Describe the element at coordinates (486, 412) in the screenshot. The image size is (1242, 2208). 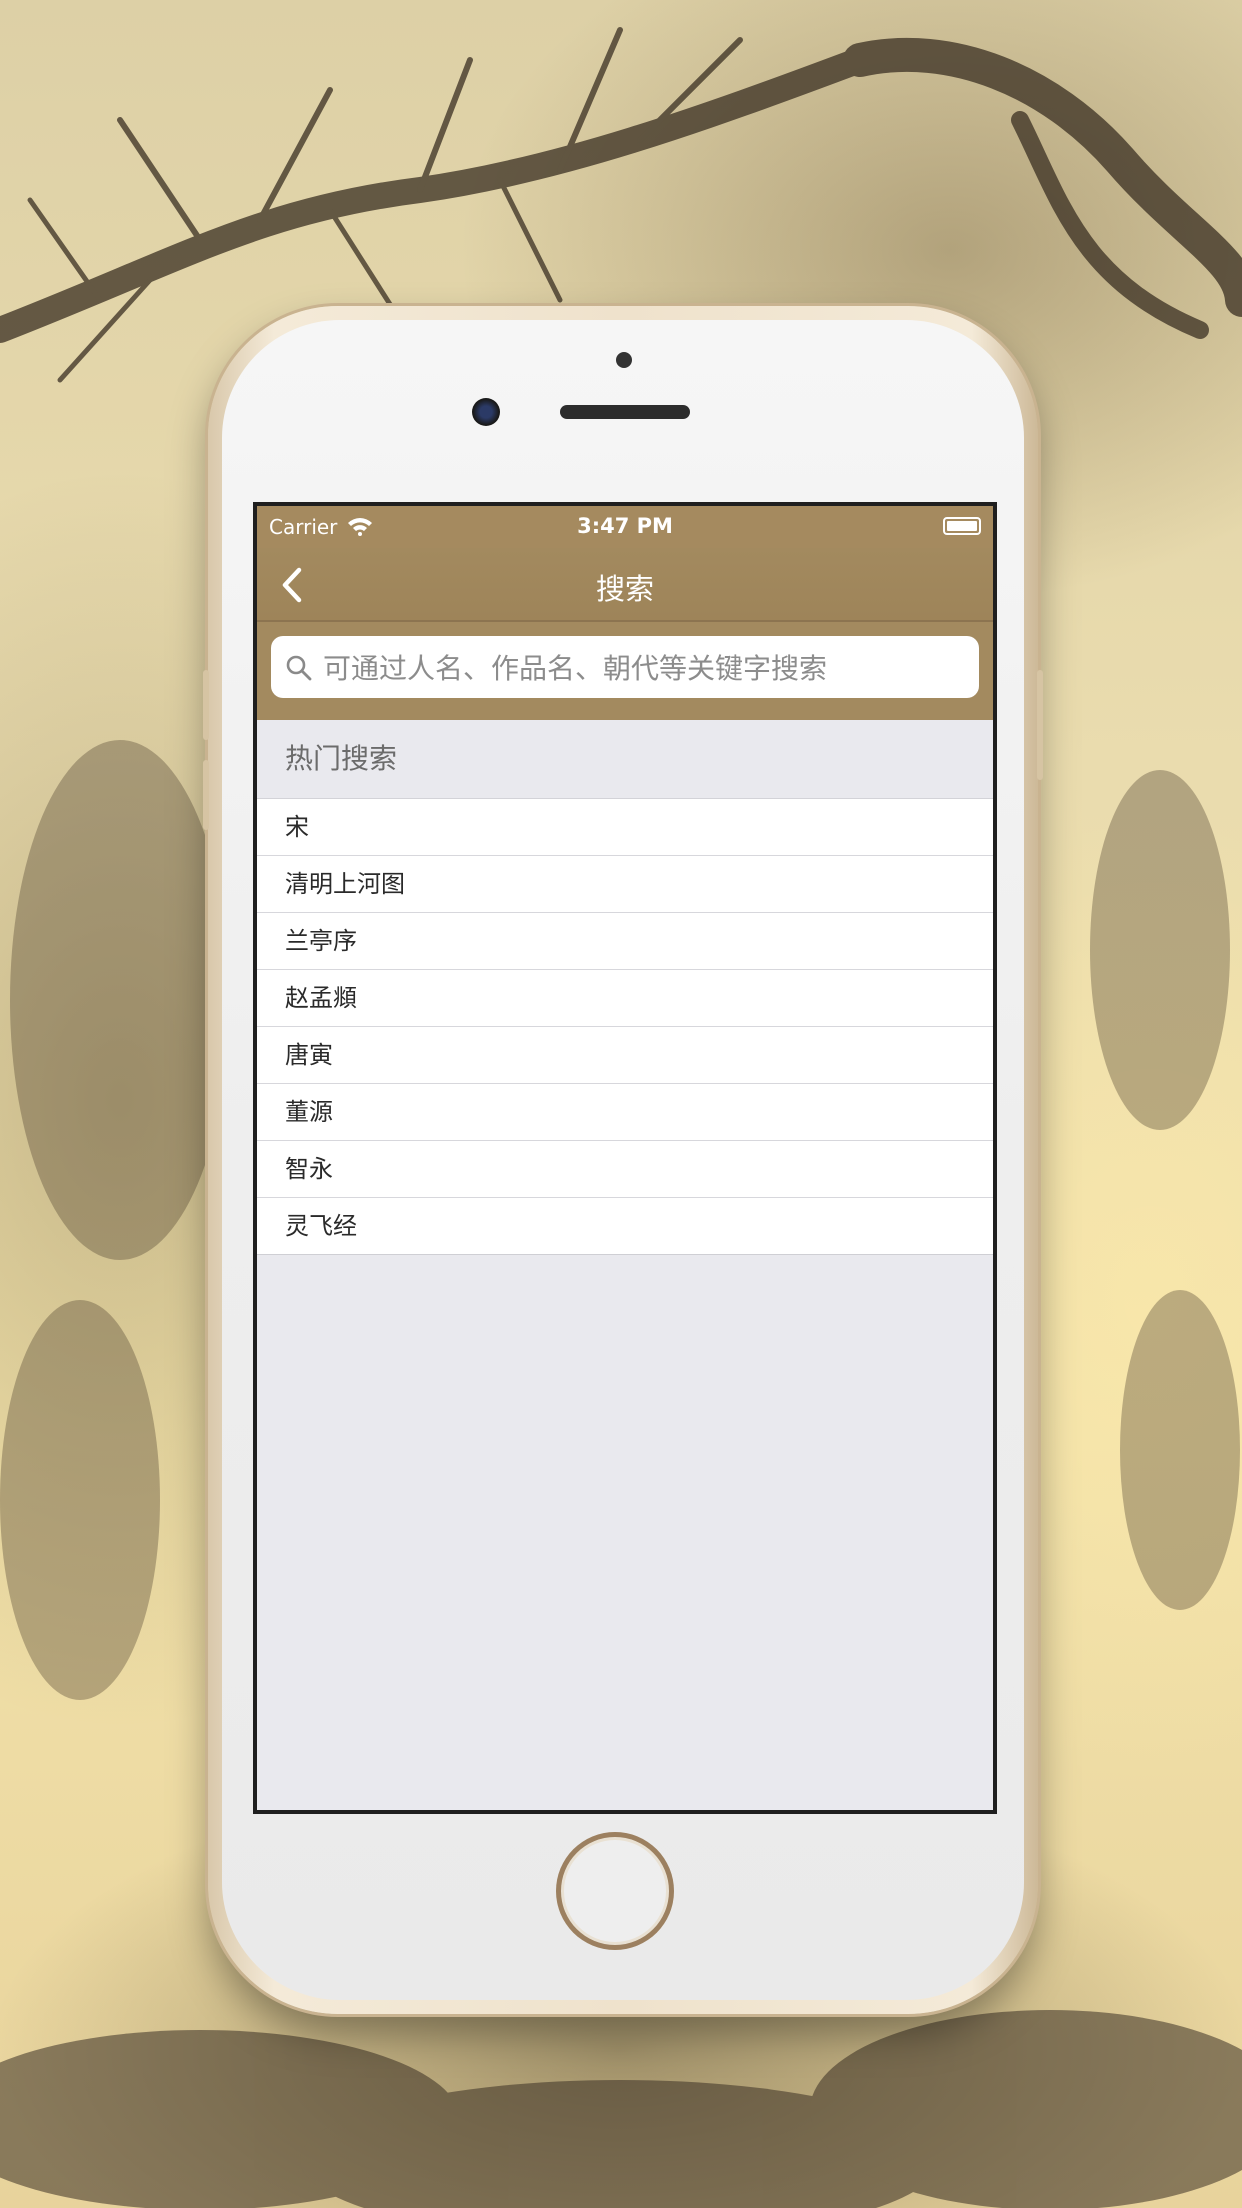
I see `front-camera-icon` at that location.